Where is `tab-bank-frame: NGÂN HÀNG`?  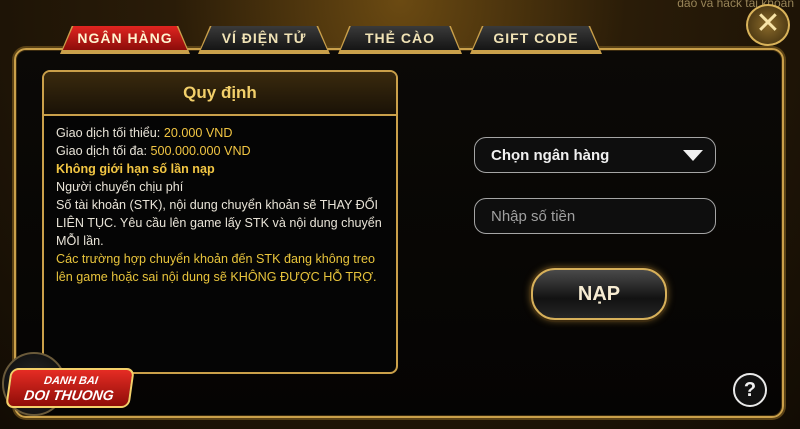 tab-bank-frame: NGÂN HÀNG is located at coordinates (125, 40).